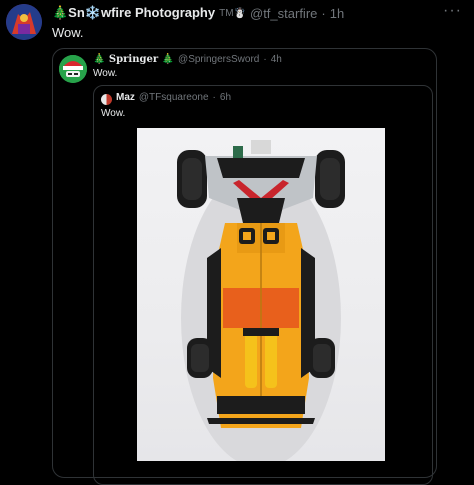 This screenshot has width=474, height=485. What do you see at coordinates (133, 59) in the screenshot?
I see `quoted-author-name: 🎄 Springer 🎄` at bounding box center [133, 59].